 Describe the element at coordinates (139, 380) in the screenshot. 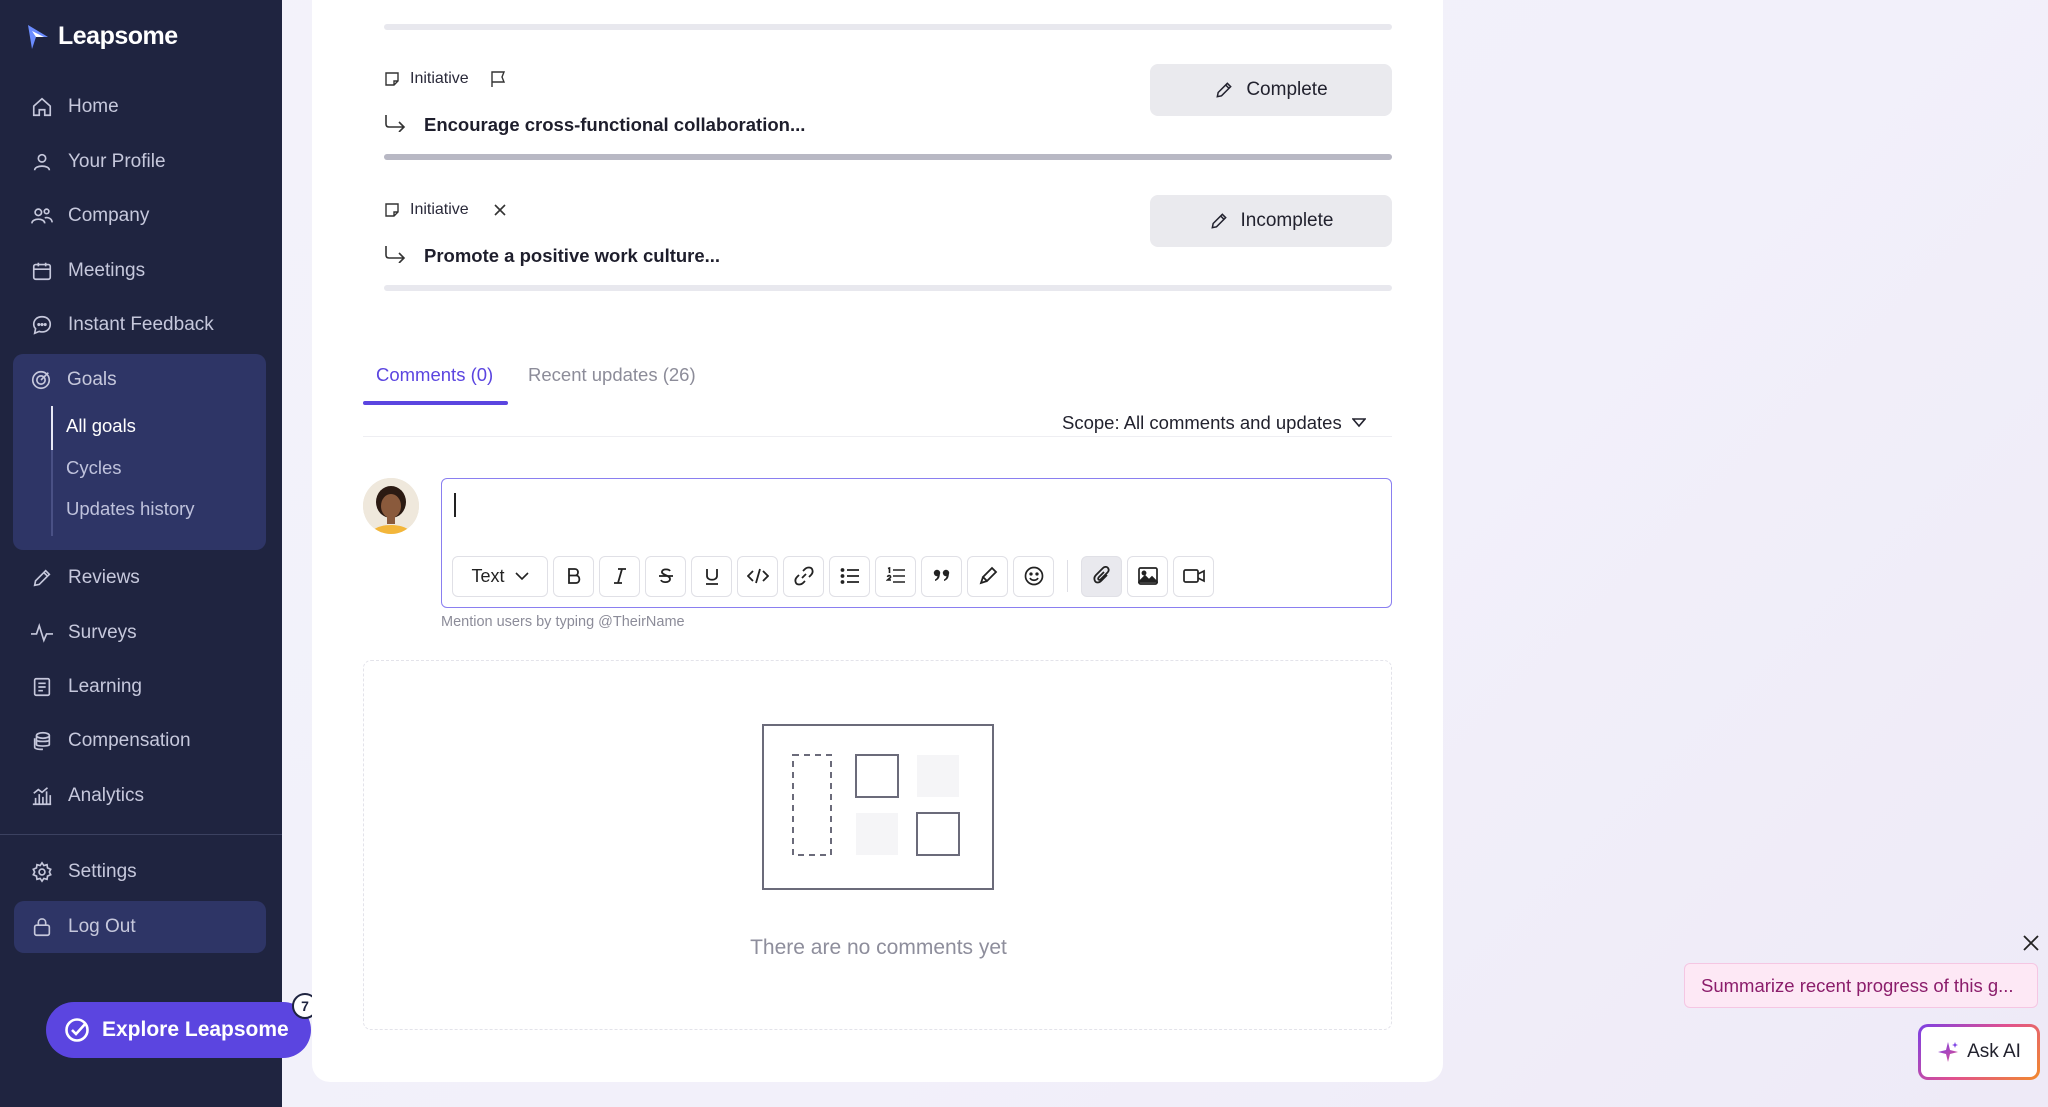

I see `nav-goals: Goals` at that location.